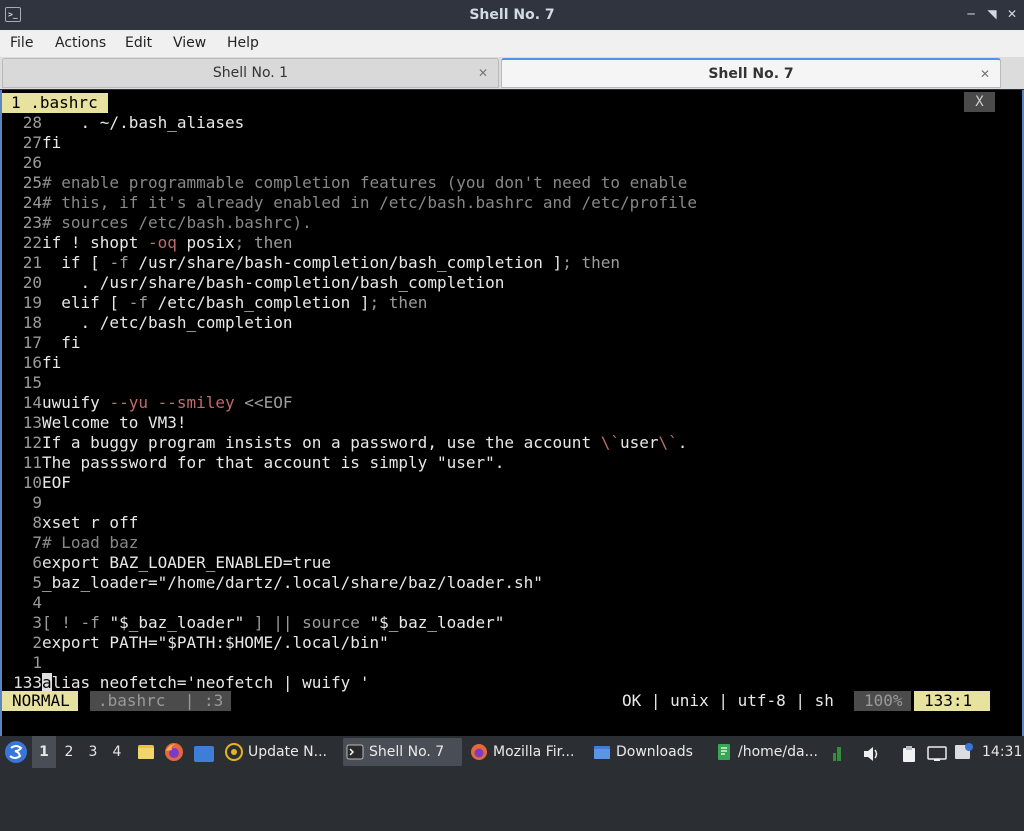 This screenshot has width=1024, height=831. What do you see at coordinates (76, 402) in the screenshot?
I see `code-text: uwuify` at bounding box center [76, 402].